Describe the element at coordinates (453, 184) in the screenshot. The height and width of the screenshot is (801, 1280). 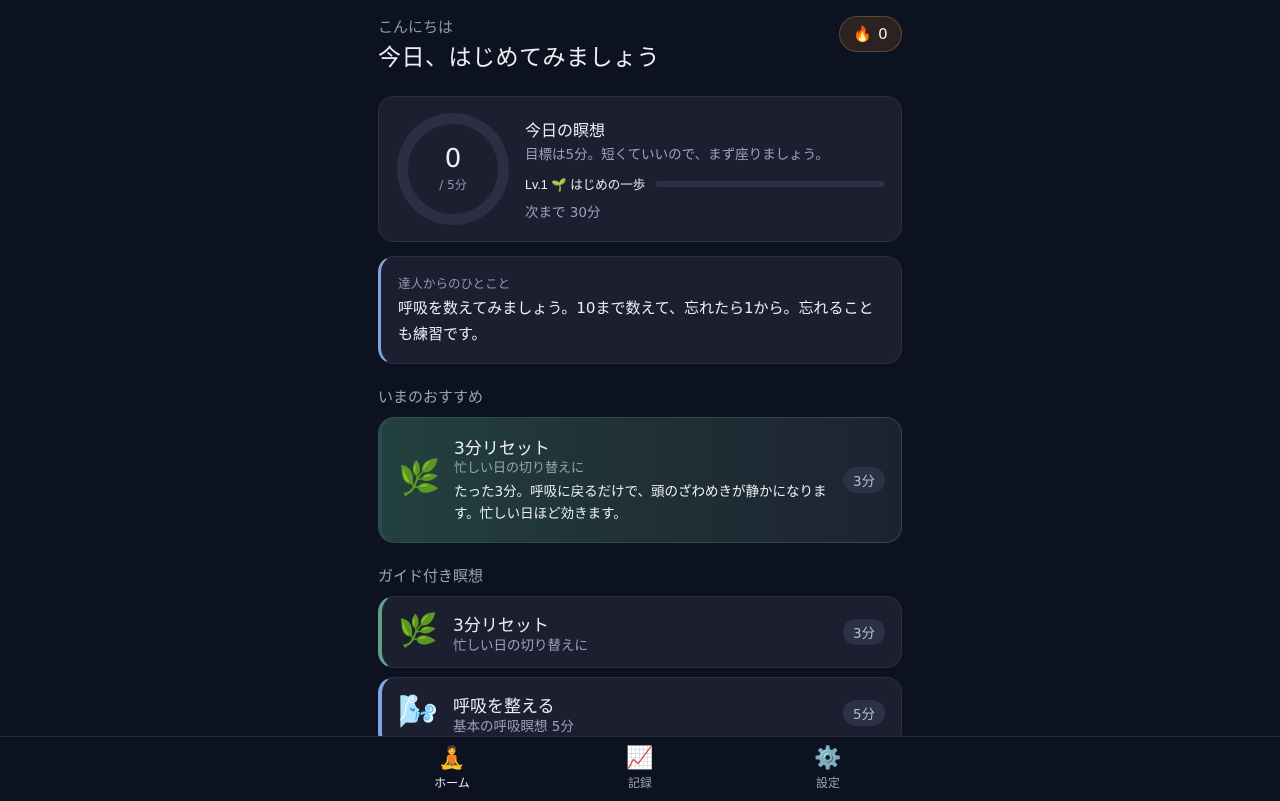
I see `goal-label: / 5分` at that location.